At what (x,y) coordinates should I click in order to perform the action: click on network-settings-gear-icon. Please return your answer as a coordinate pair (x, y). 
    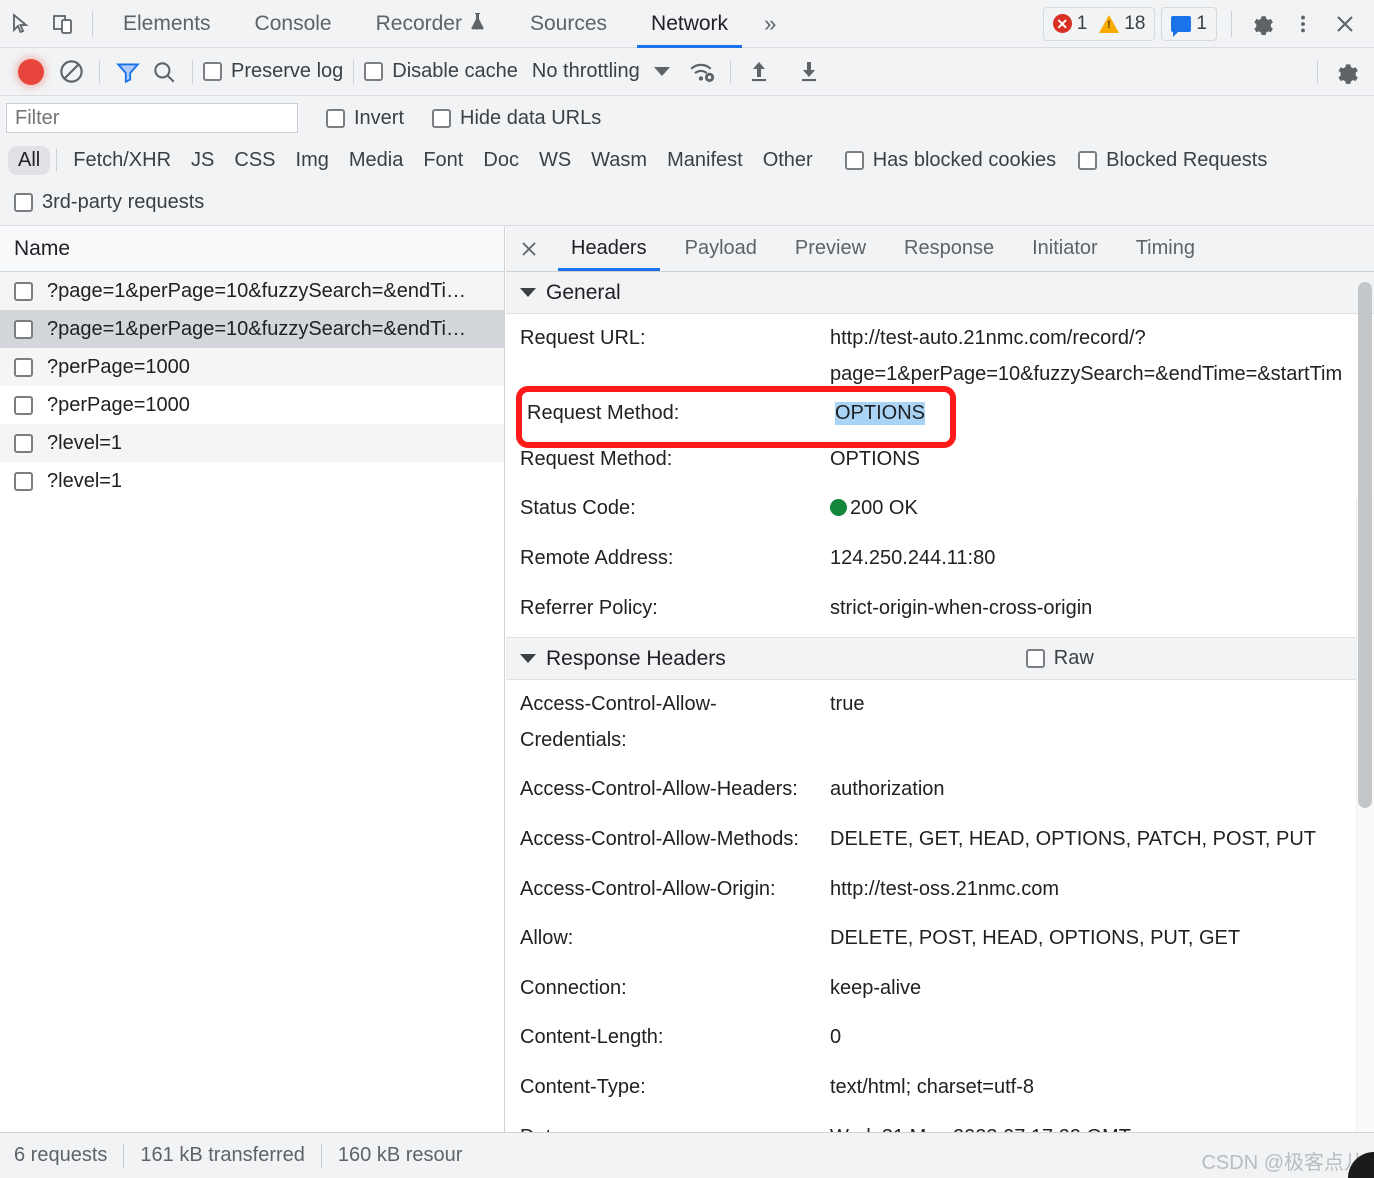
    Looking at the image, I should click on (1346, 72).